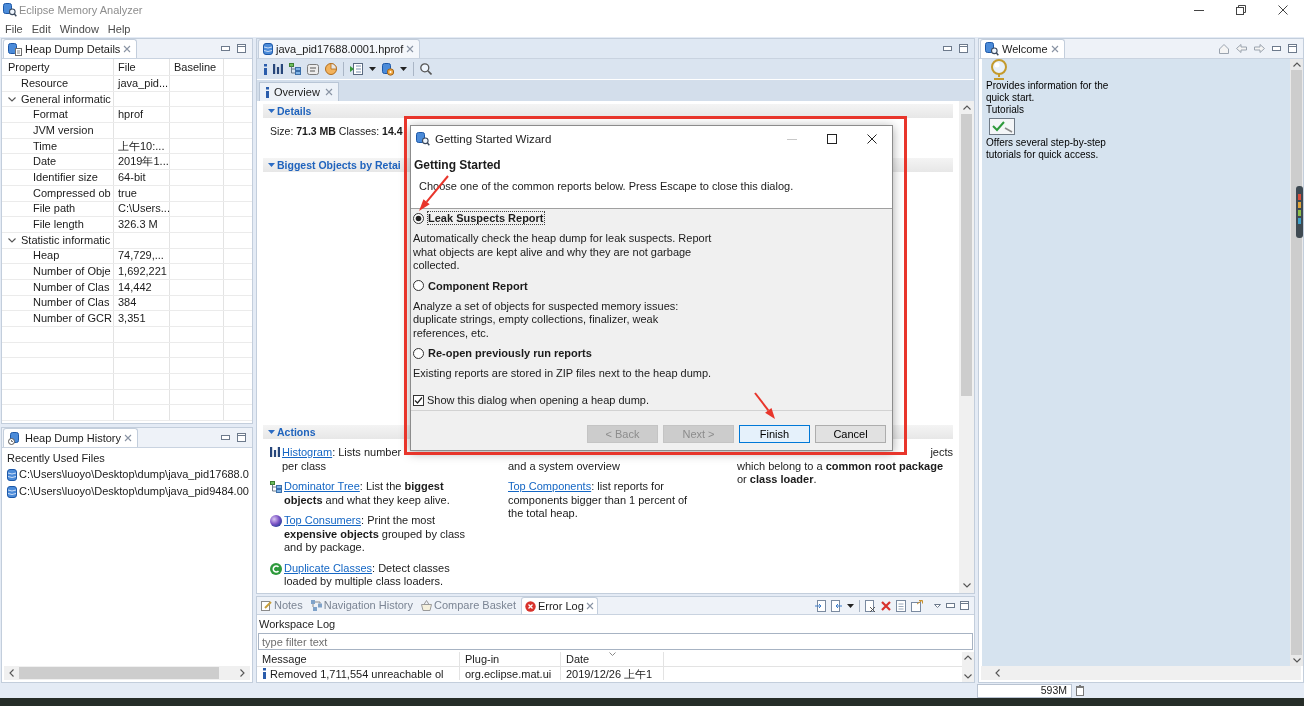 Image resolution: width=1304 pixels, height=706 pixels. I want to click on dialog-button: Finish, so click(774, 434).